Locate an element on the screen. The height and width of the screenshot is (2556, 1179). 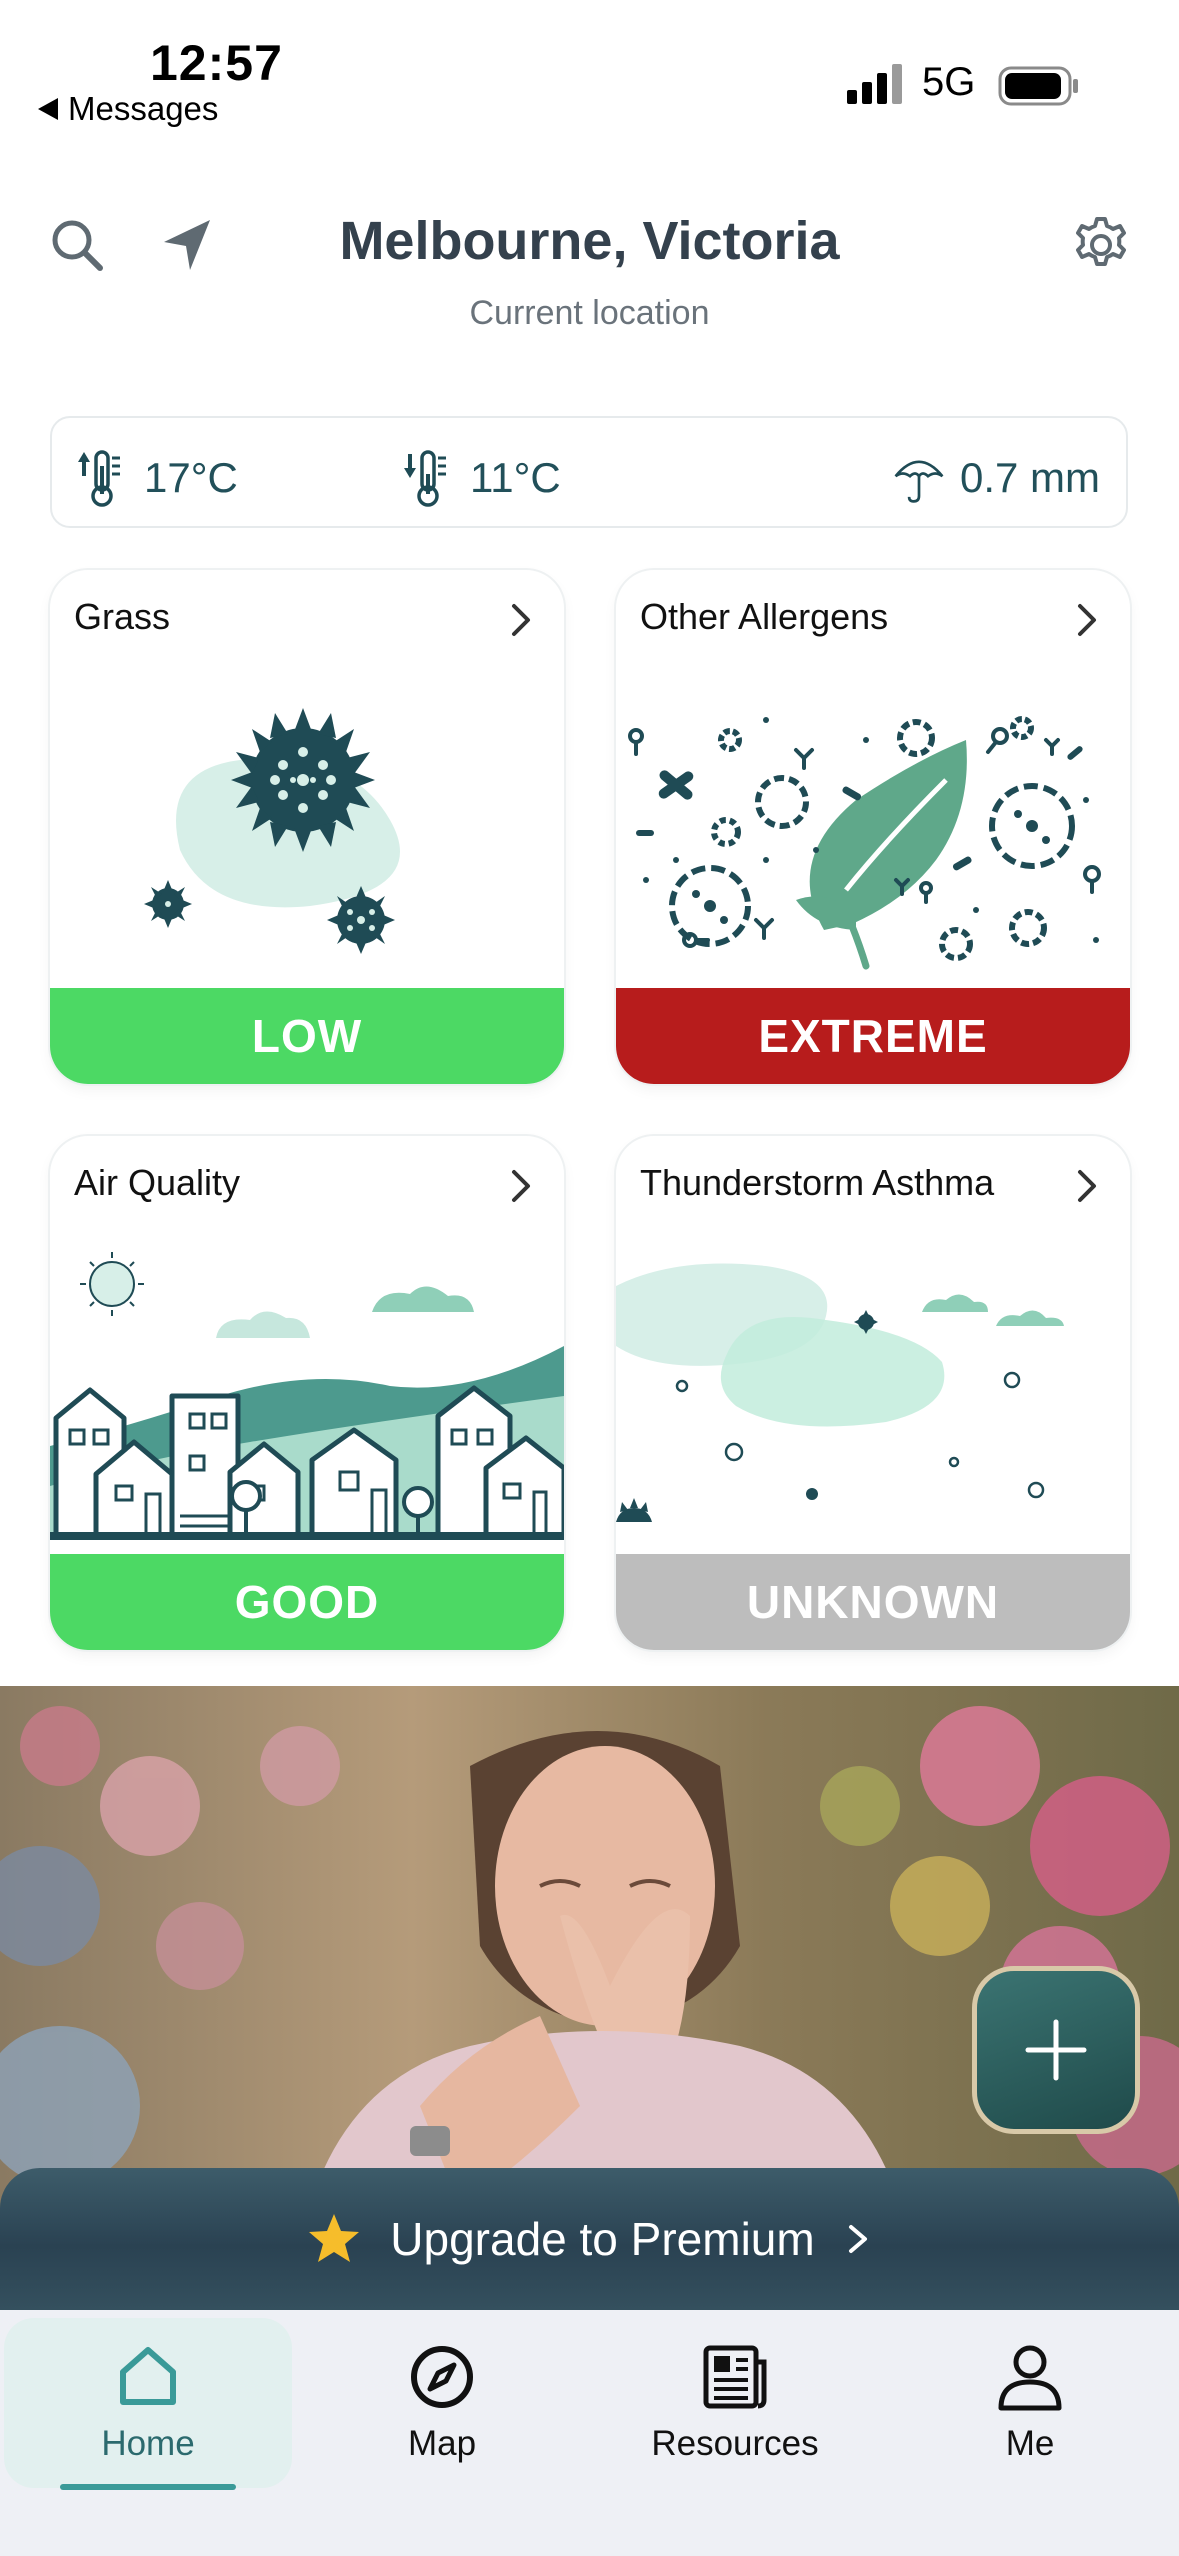
battery-icon is located at coordinates (1038, 86).